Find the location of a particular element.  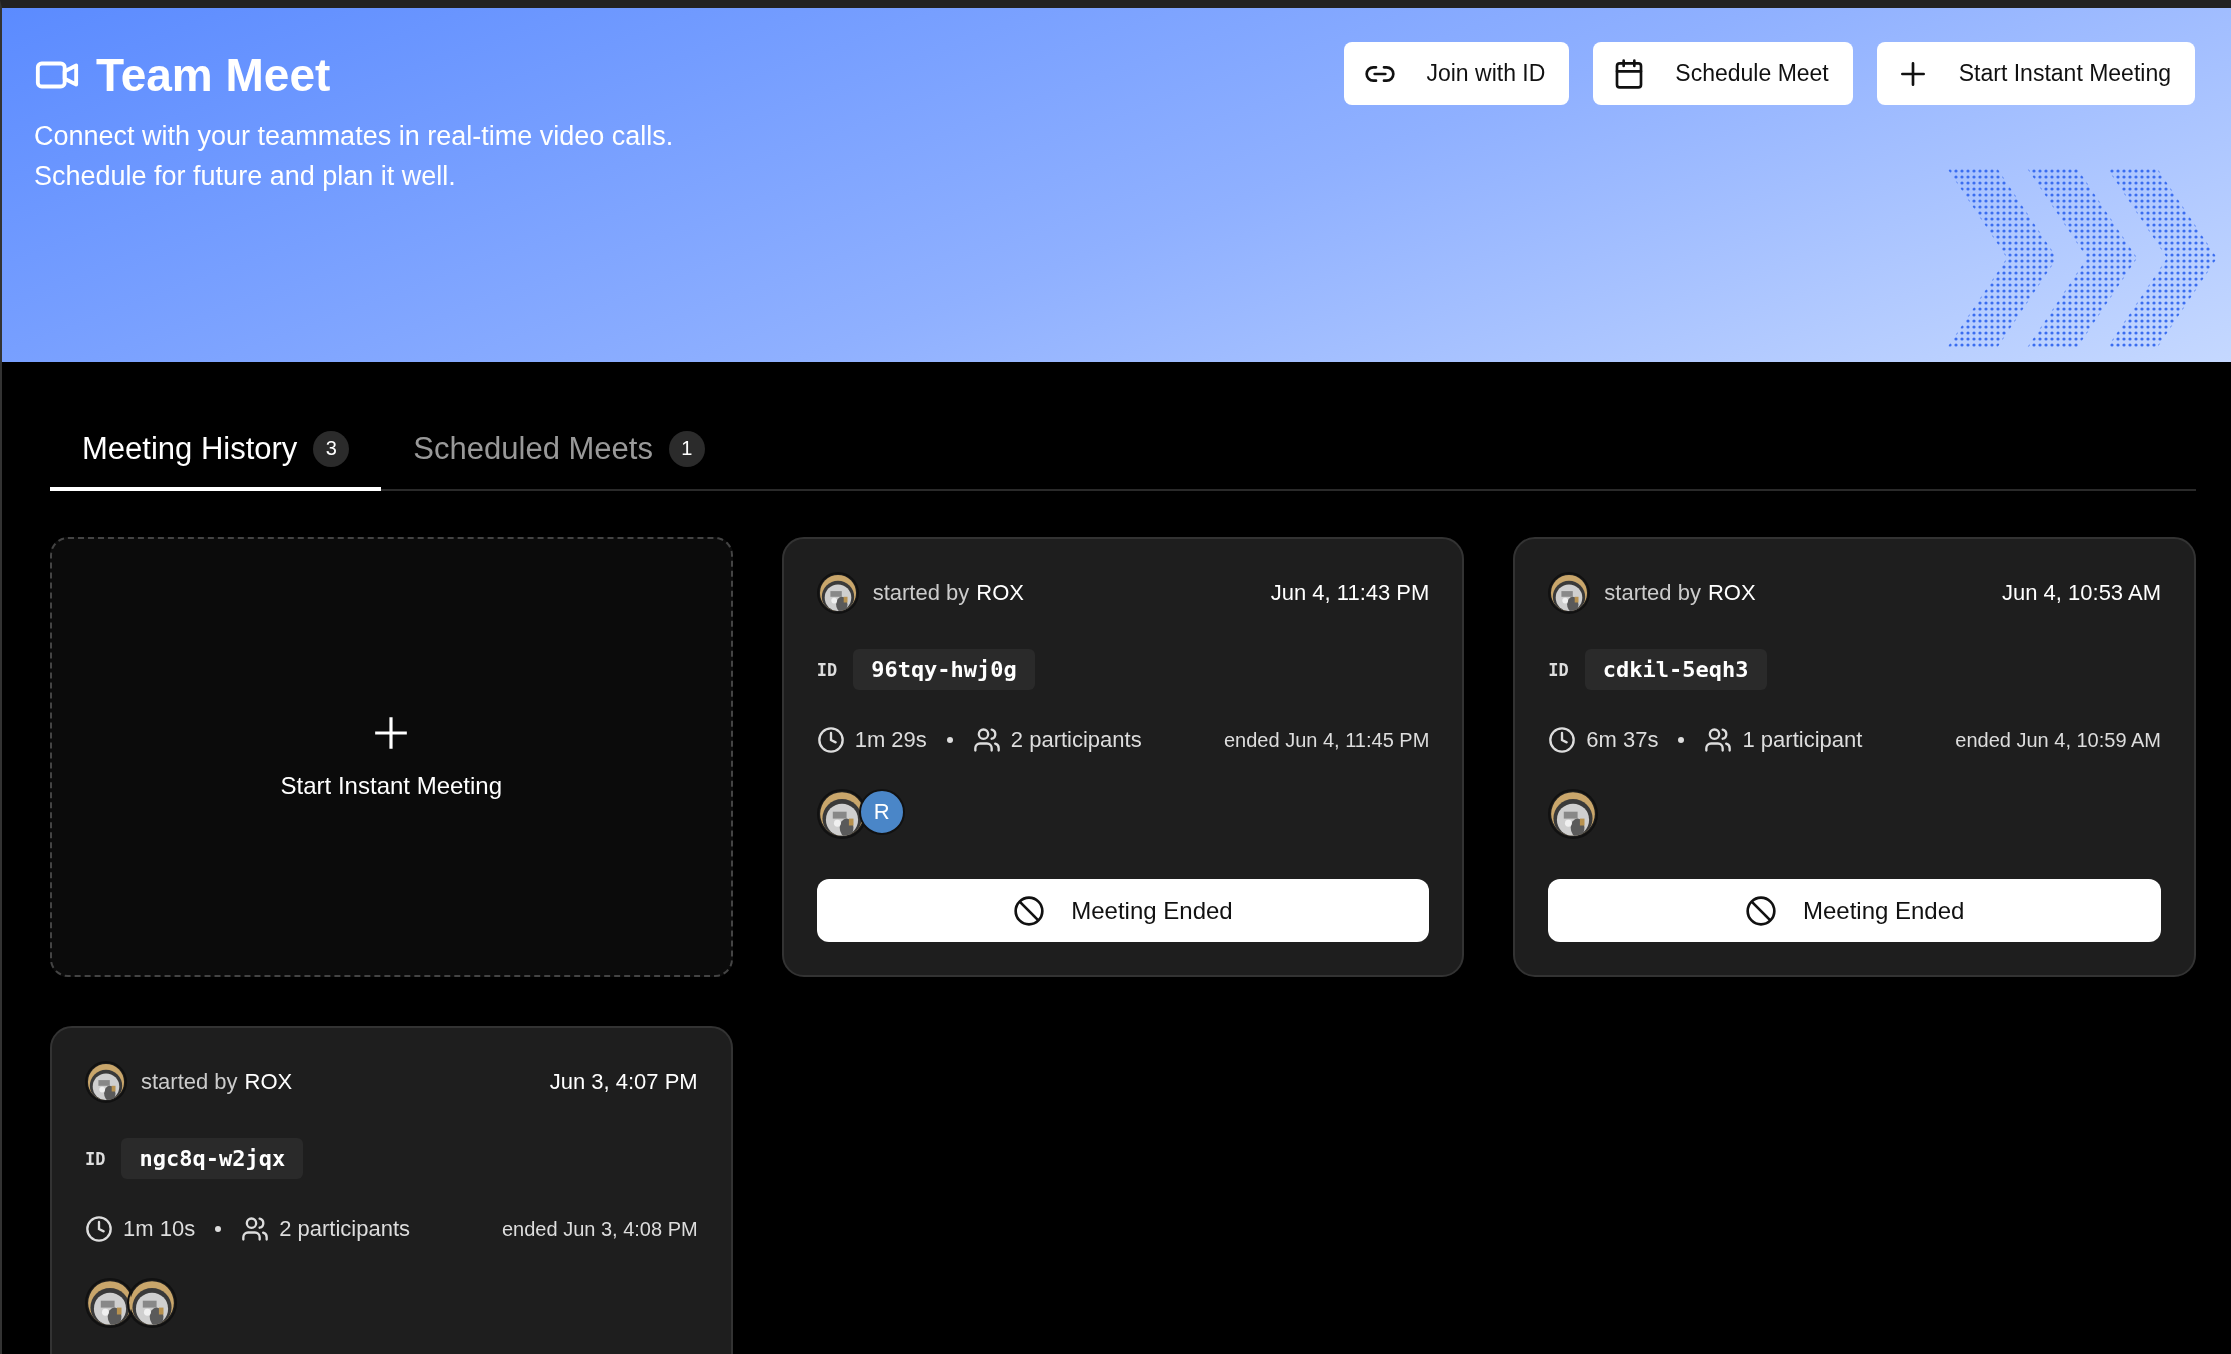

header-action-button: Join with ID is located at coordinates (1457, 73).